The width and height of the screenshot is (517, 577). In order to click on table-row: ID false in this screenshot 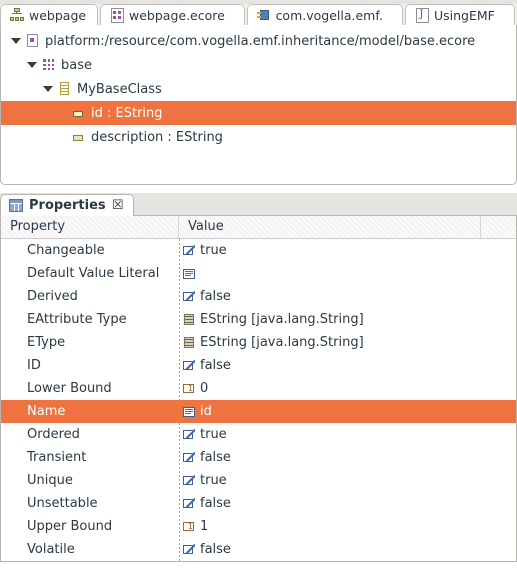, I will do `click(258, 365)`.